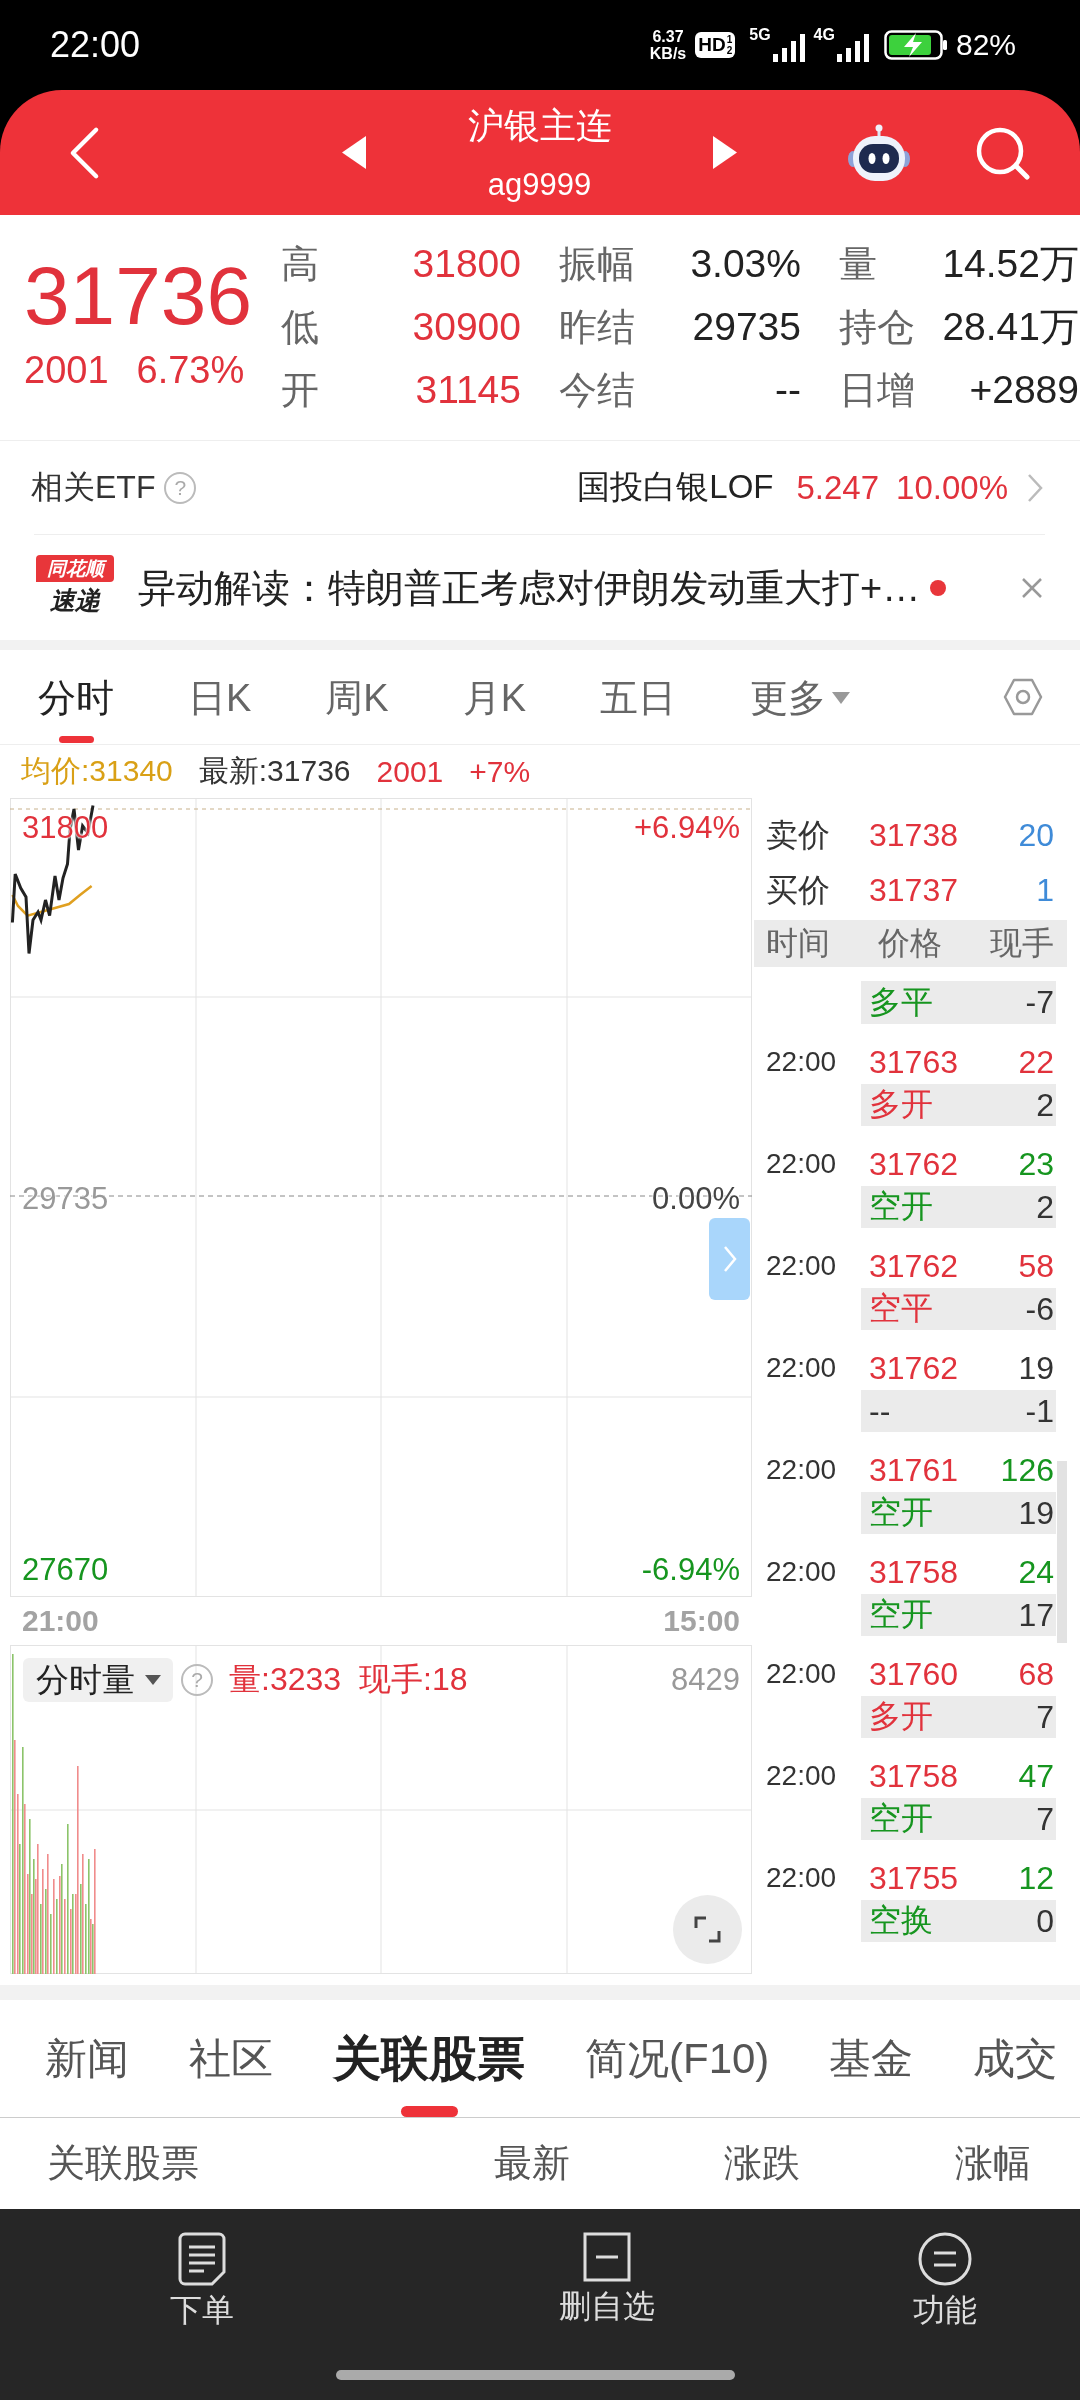  Describe the element at coordinates (901, 1716) in the screenshot. I see `trade-type: 多开` at that location.